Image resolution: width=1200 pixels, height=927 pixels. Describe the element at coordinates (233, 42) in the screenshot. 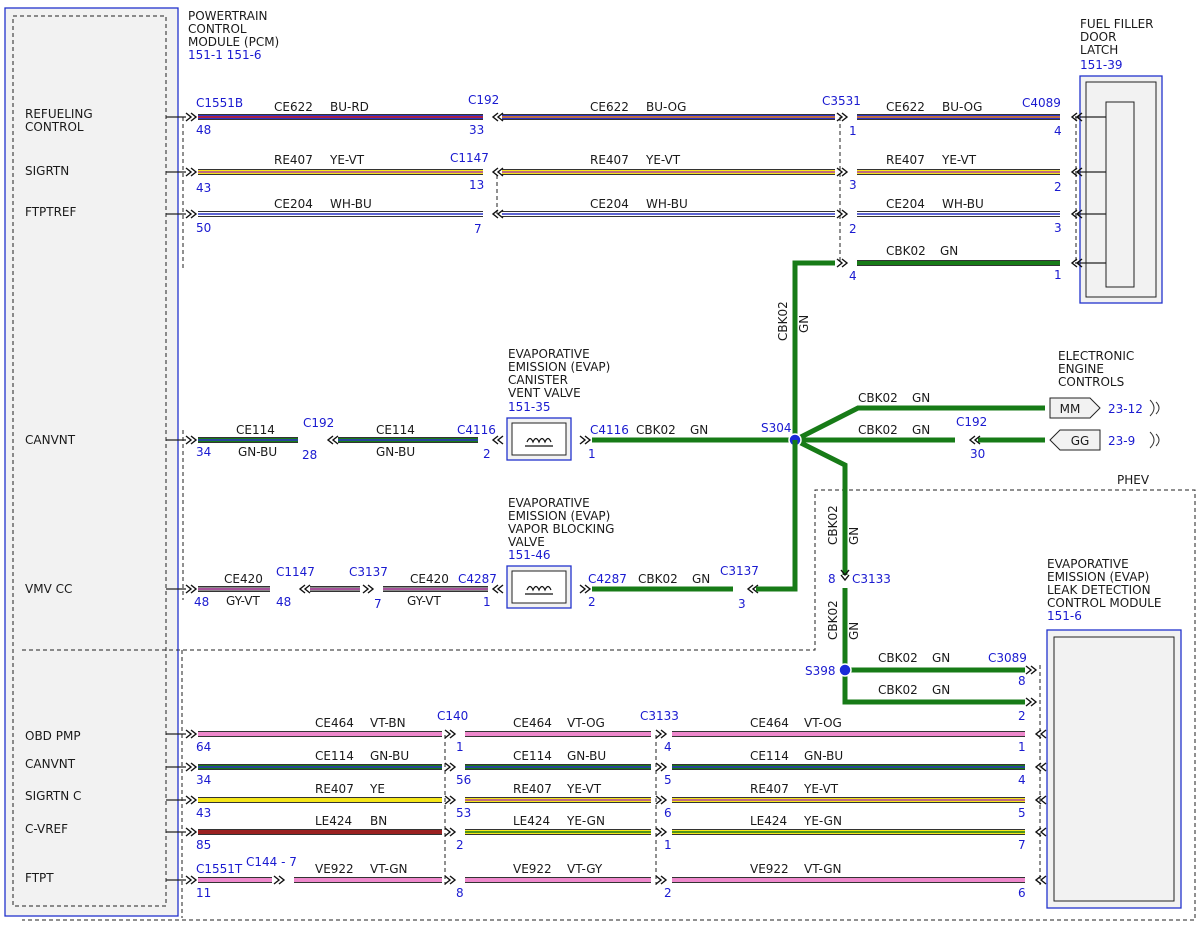

I see `pcm-title: MODULE (PCM)` at that location.